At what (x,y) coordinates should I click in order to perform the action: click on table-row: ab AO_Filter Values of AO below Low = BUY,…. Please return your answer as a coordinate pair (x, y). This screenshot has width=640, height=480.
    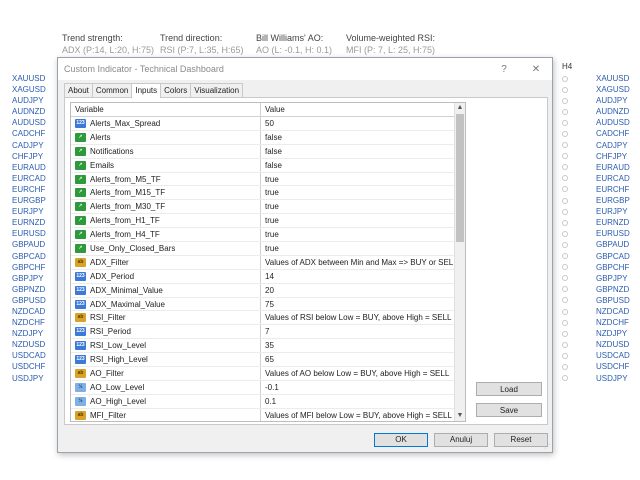
    Looking at the image, I should click on (268, 374).